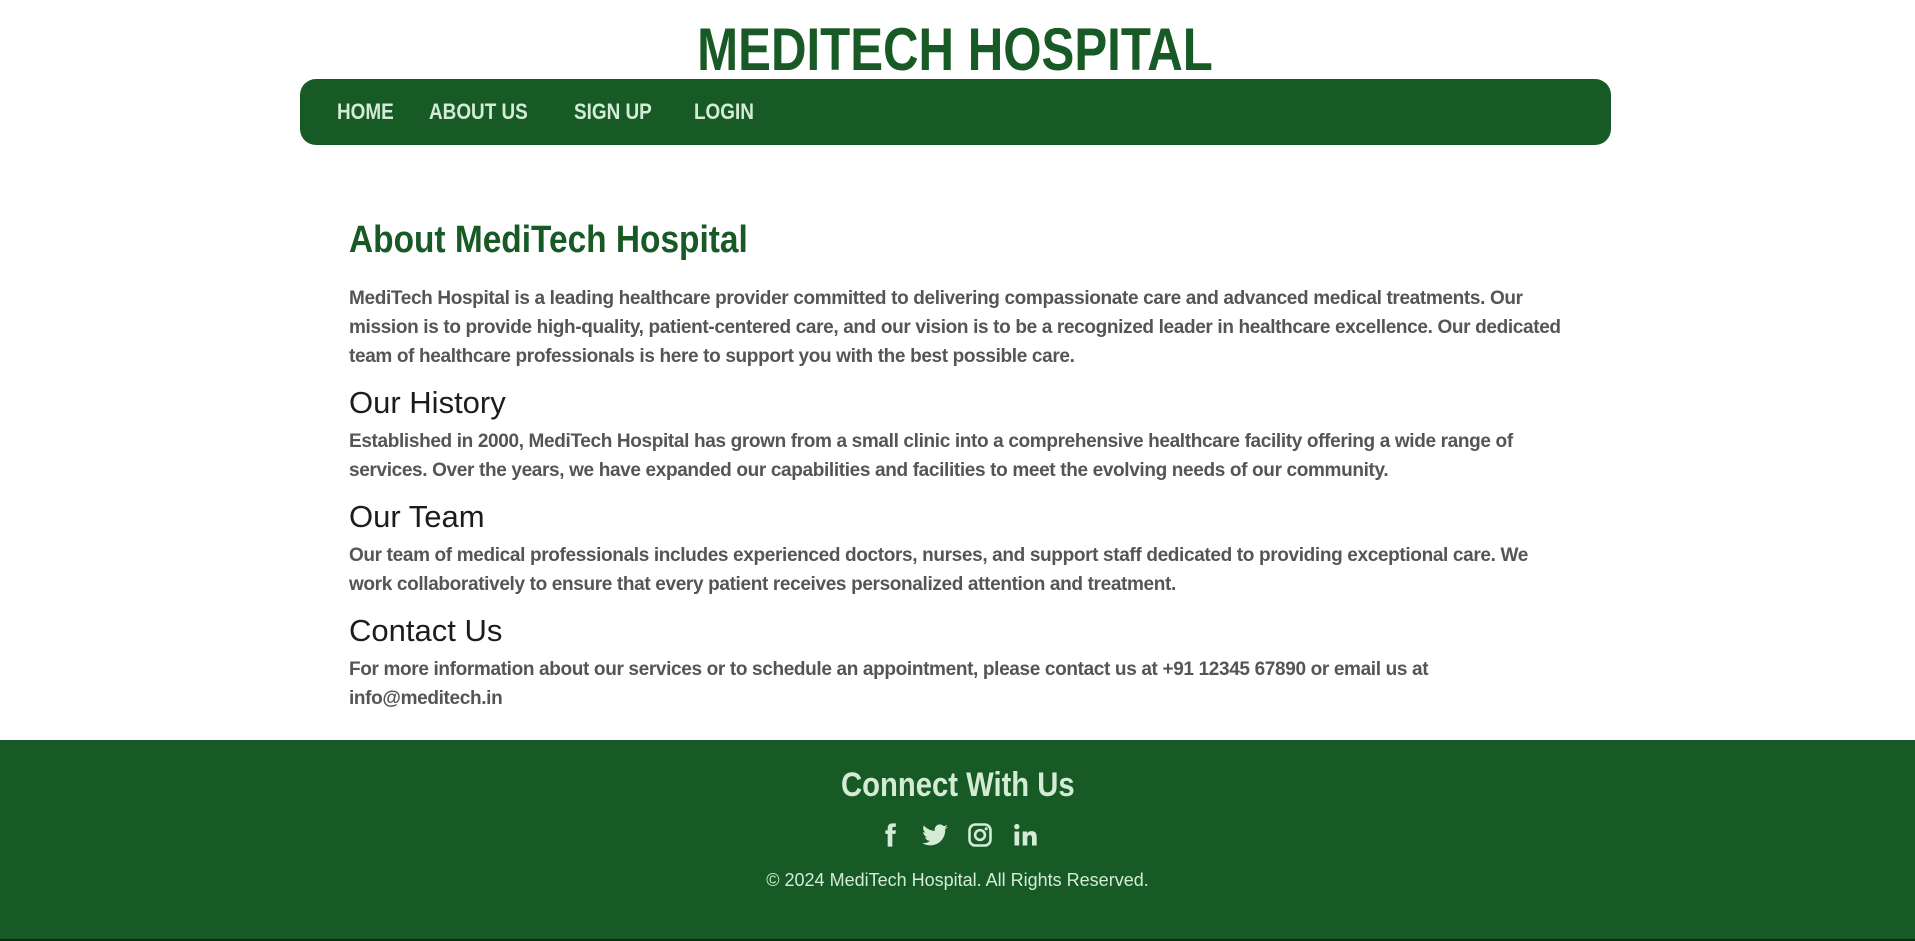 This screenshot has height=941, width=1915. What do you see at coordinates (957, 785) in the screenshot?
I see `footer-title: Connect With Us` at bounding box center [957, 785].